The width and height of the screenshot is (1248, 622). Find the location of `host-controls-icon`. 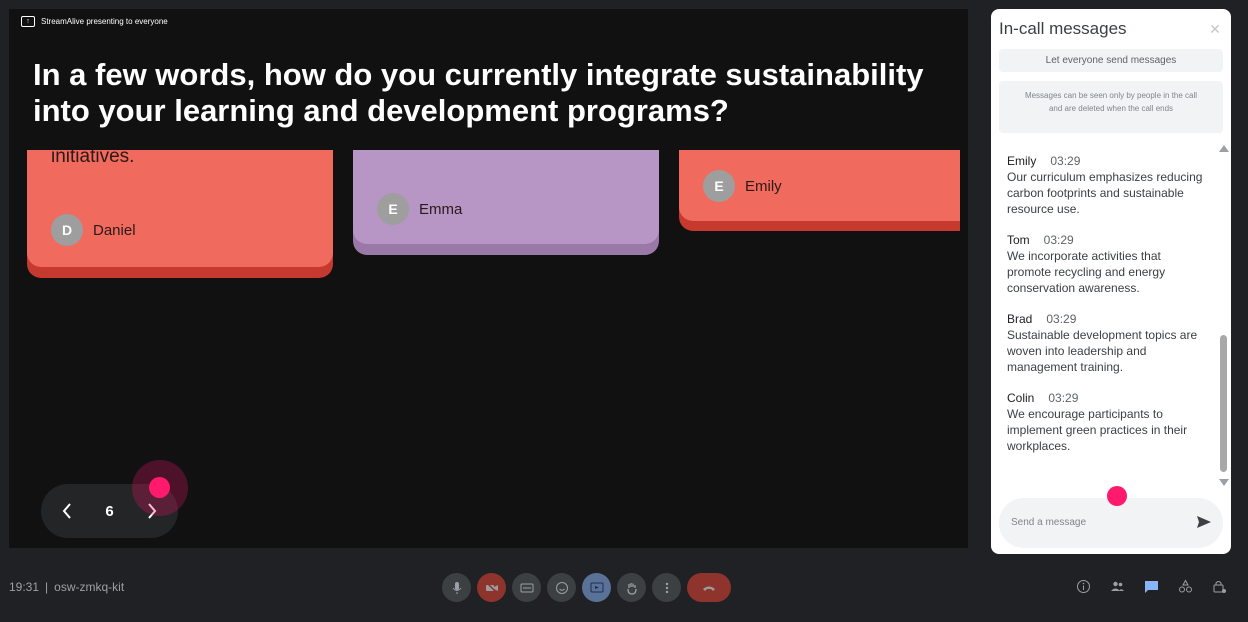

host-controls-icon is located at coordinates (1219, 586).